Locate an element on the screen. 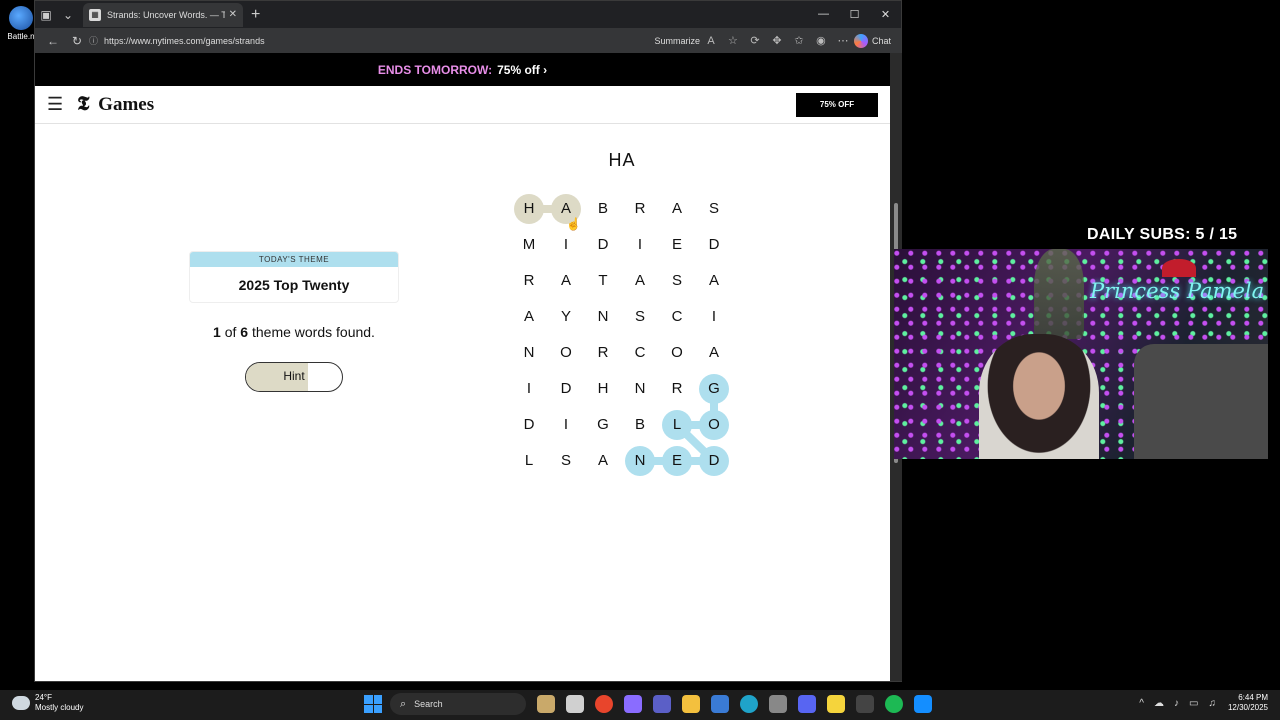 Image resolution: width=1280 pixels, height=720 pixels. workspaces-icon: ▣ is located at coordinates (46, 15).